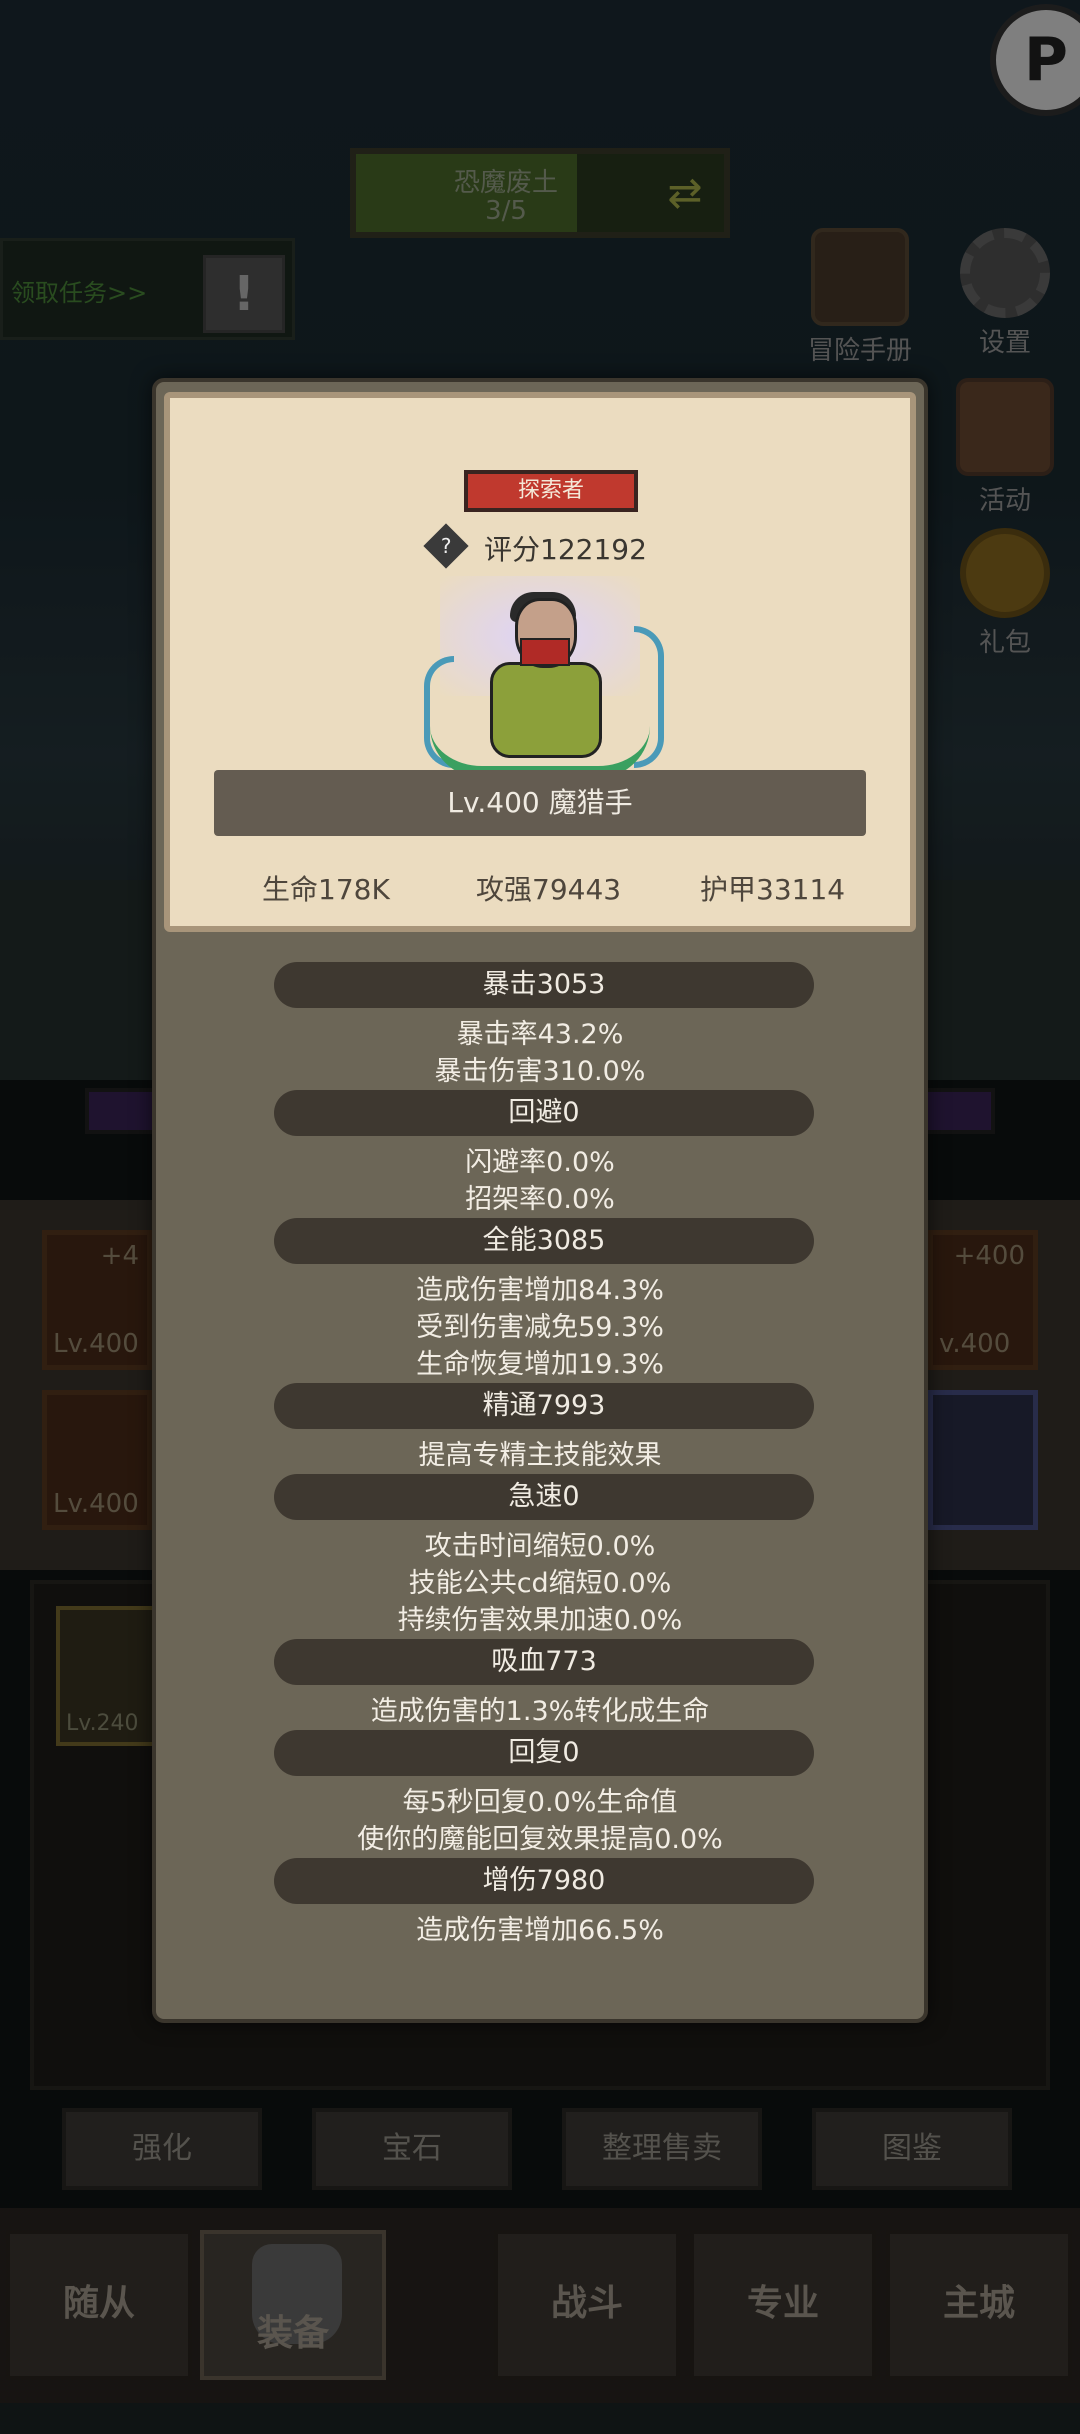 This screenshot has width=1080, height=2434. I want to click on stat-line: 每5秒回复0.0%生命值, so click(540, 1802).